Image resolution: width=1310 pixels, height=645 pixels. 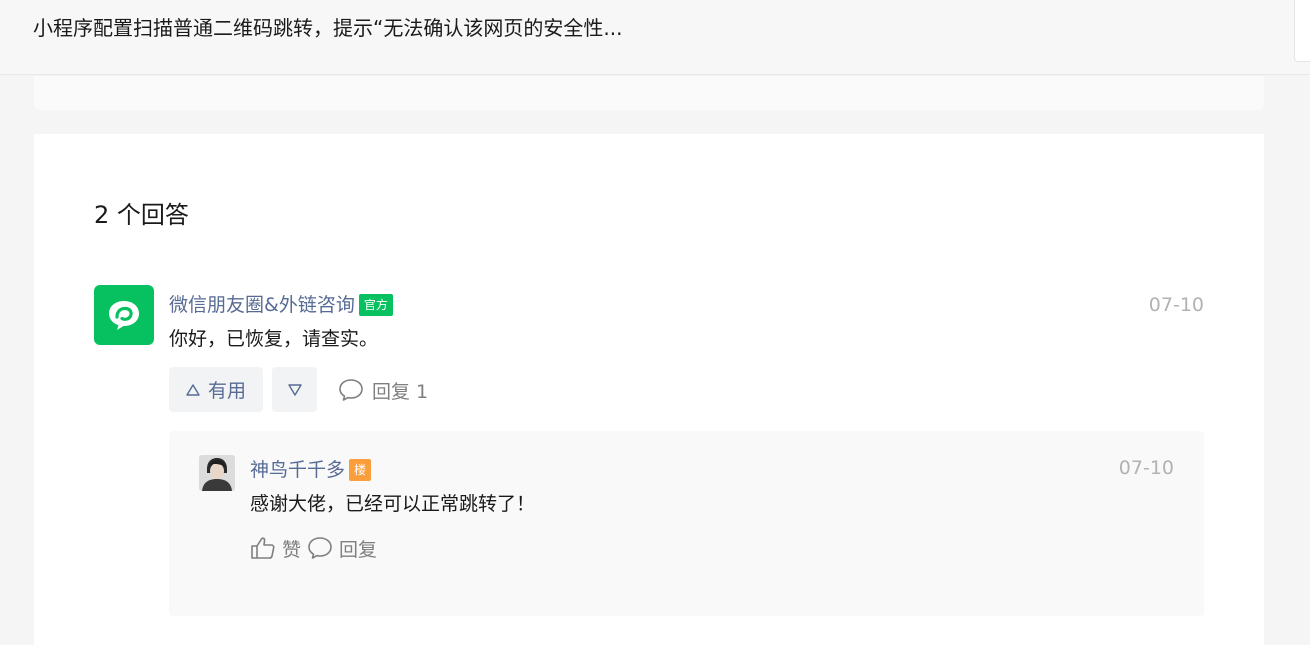 I want to click on reply-author: 神鸟千千多 楼, so click(x=311, y=470).